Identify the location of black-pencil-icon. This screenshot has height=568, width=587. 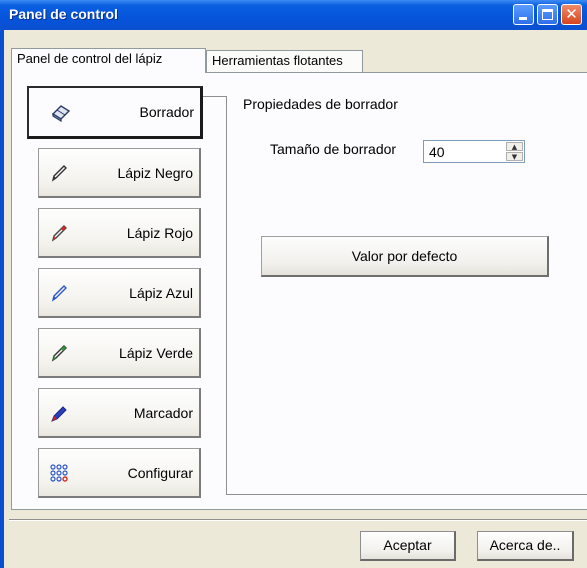
(59, 173).